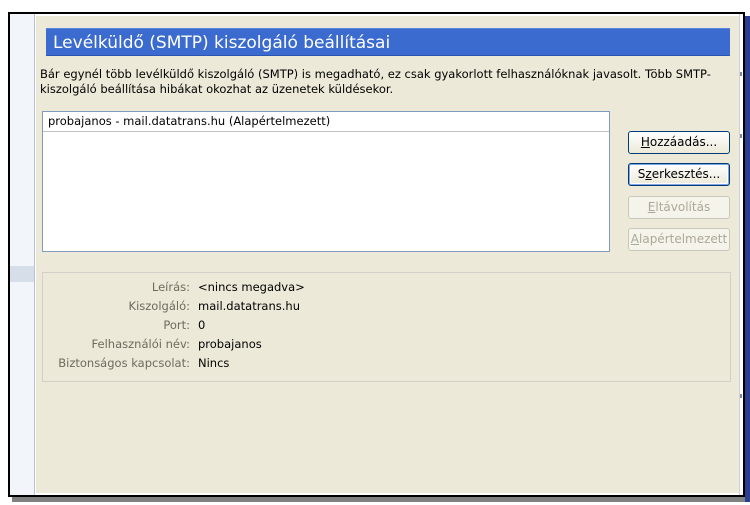 This screenshot has width=750, height=505. I want to click on frame-shadow-bottom, so click(379, 499).